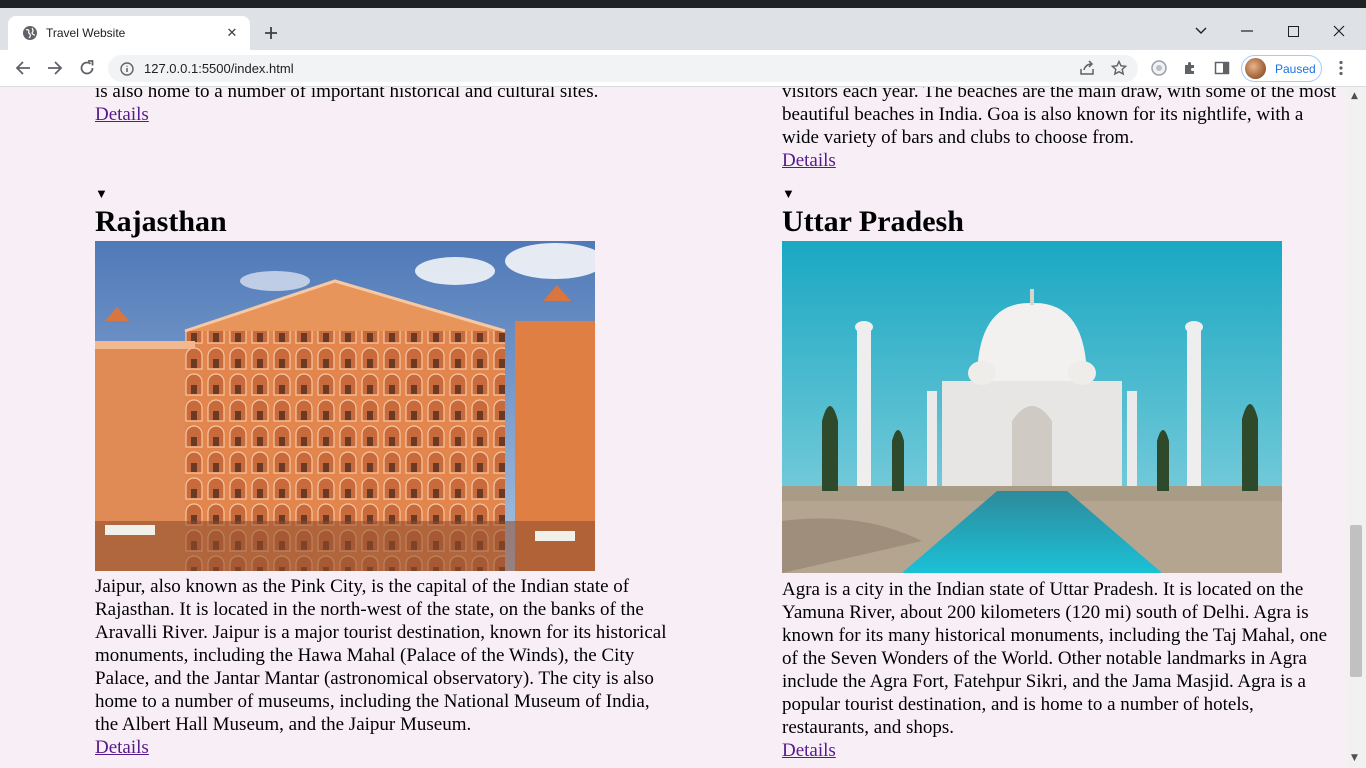 The height and width of the screenshot is (768, 1366). I want to click on profile-button: Paused, so click(1281, 68).